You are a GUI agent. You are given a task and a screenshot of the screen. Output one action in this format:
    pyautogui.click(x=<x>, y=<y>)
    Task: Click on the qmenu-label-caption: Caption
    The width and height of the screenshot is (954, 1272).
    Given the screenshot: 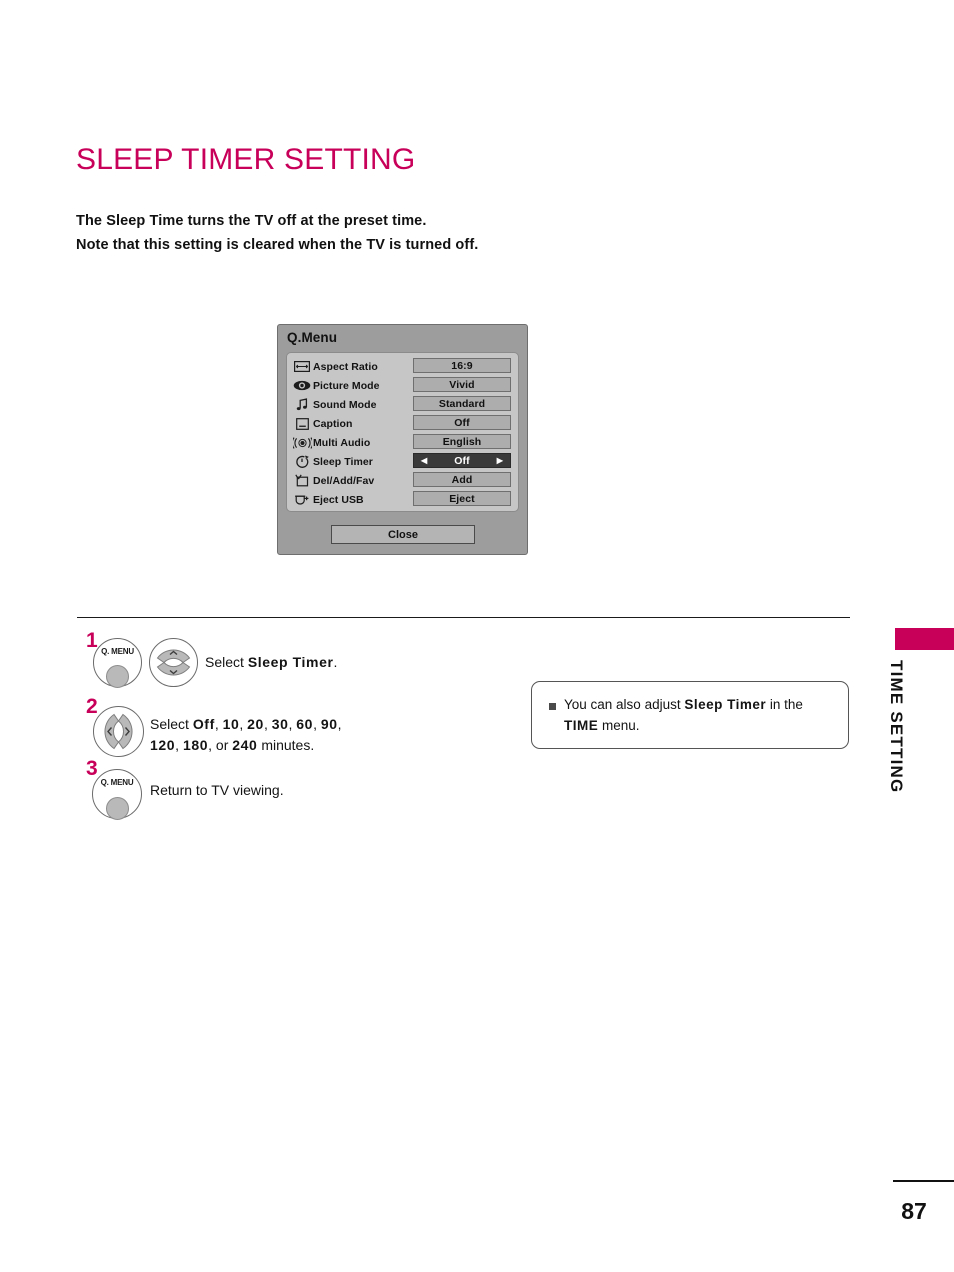 What is the action you would take?
    pyautogui.click(x=333, y=423)
    